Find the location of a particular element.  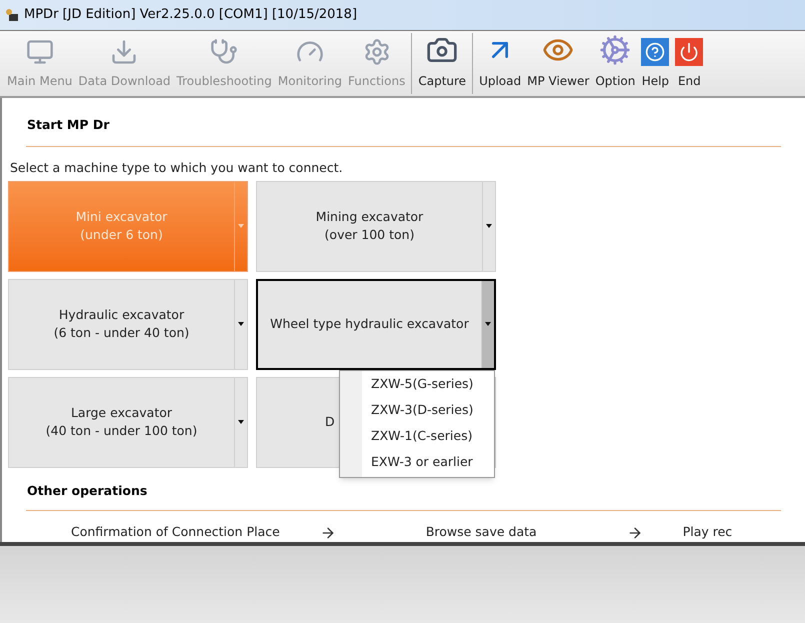

operation-link: Play rec is located at coordinates (707, 532).